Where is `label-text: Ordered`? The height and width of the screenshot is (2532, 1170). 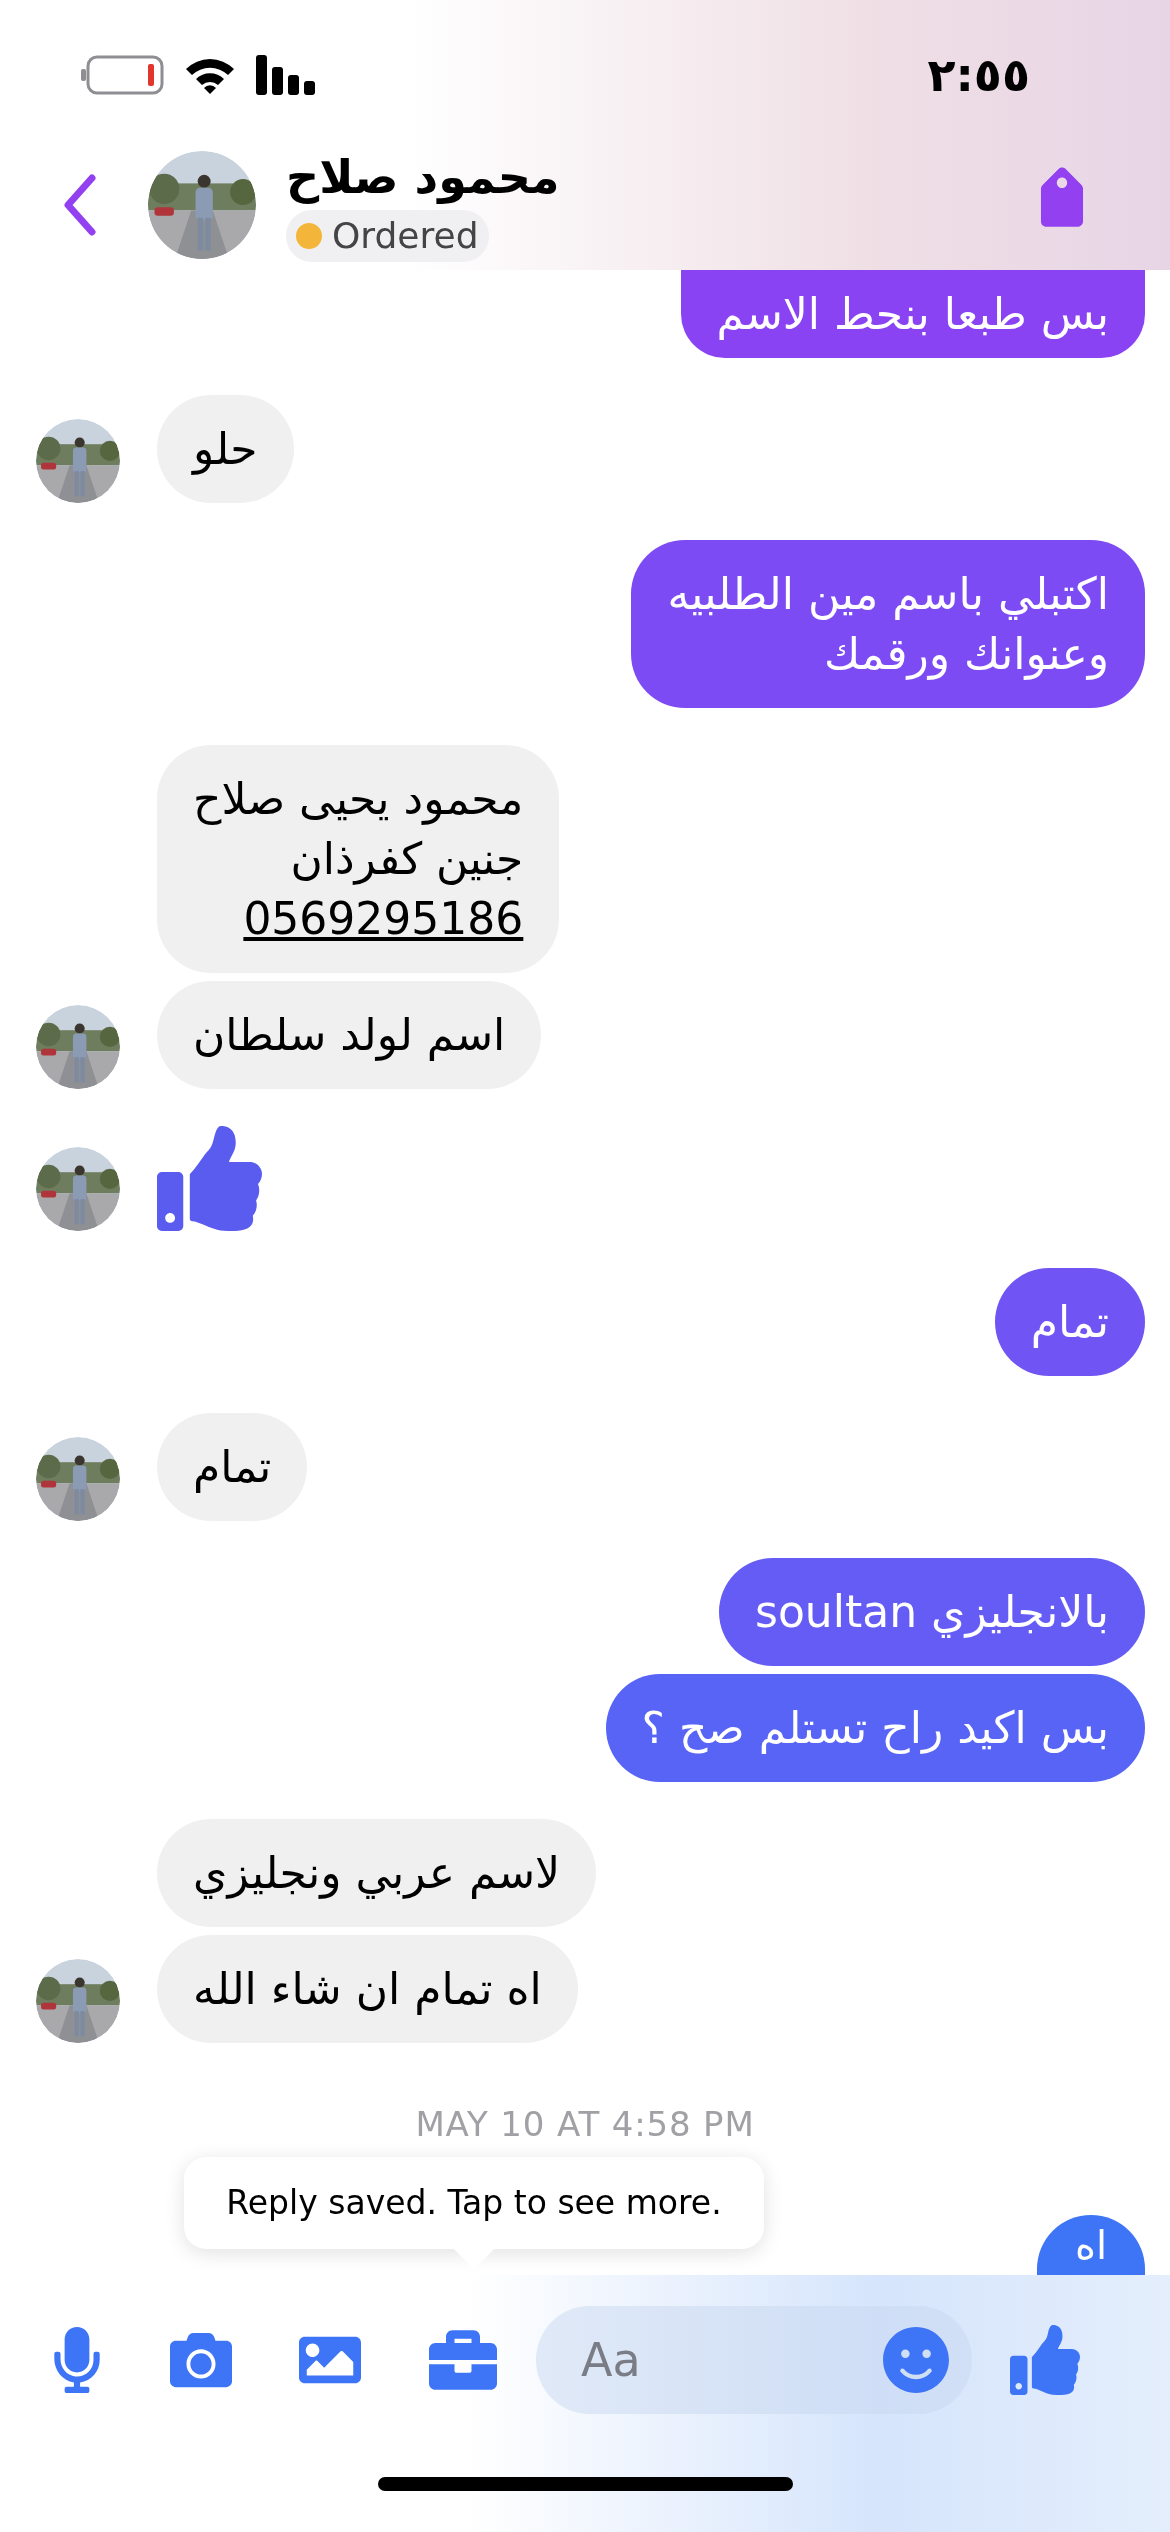 label-text: Ordered is located at coordinates (405, 236).